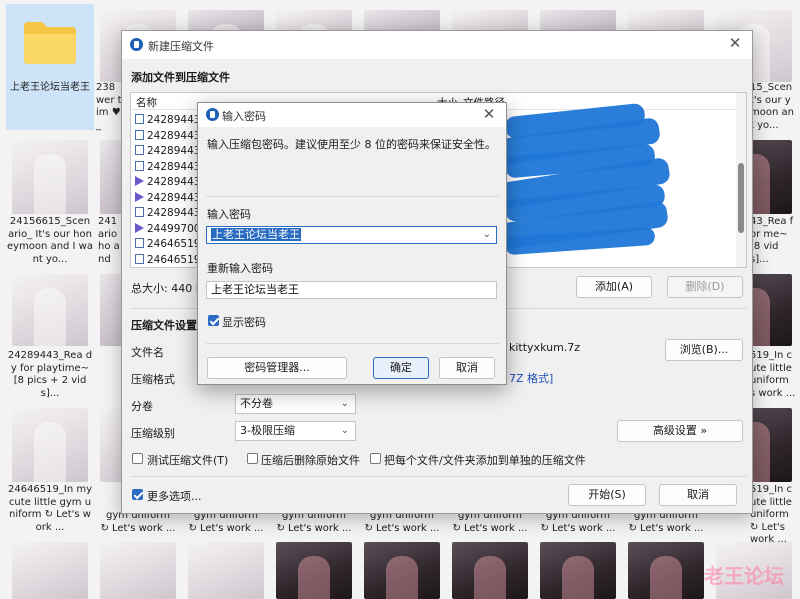 The width and height of the screenshot is (800, 599). What do you see at coordinates (147, 352) in the screenshot?
I see `filename-label: 文件名` at bounding box center [147, 352].